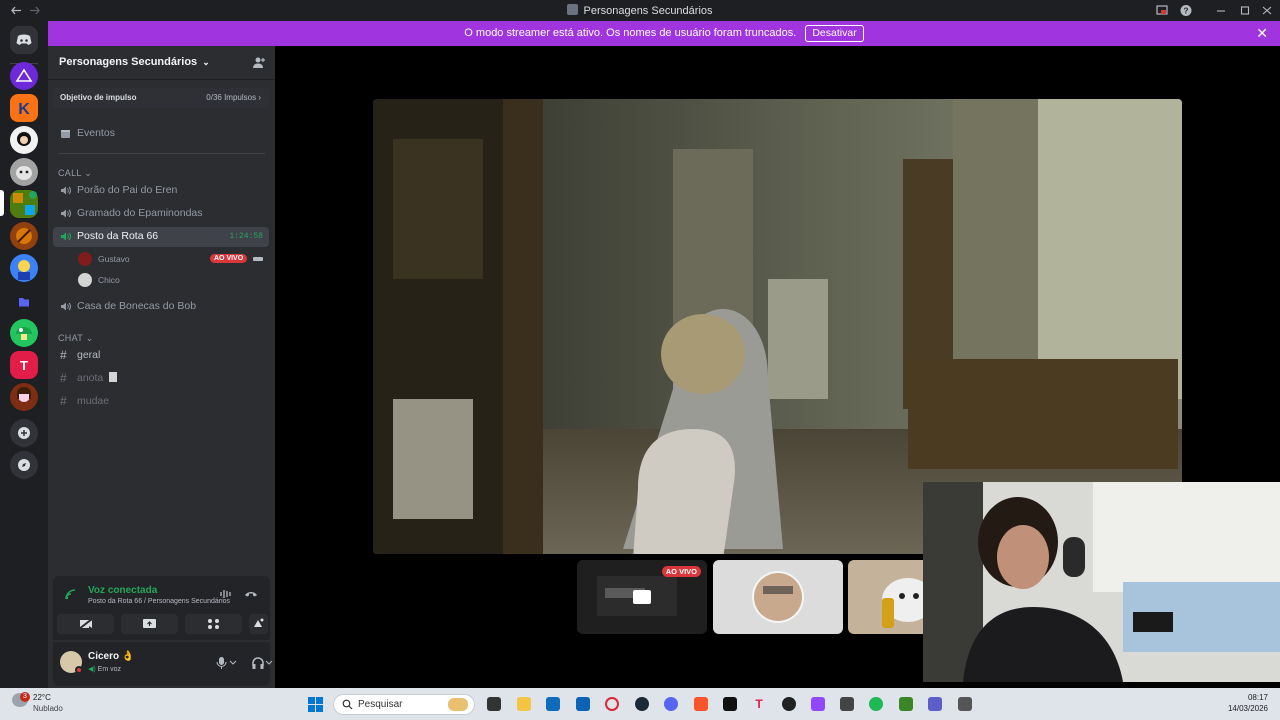  Describe the element at coordinates (553, 704) in the screenshot. I see `store-icon` at that location.